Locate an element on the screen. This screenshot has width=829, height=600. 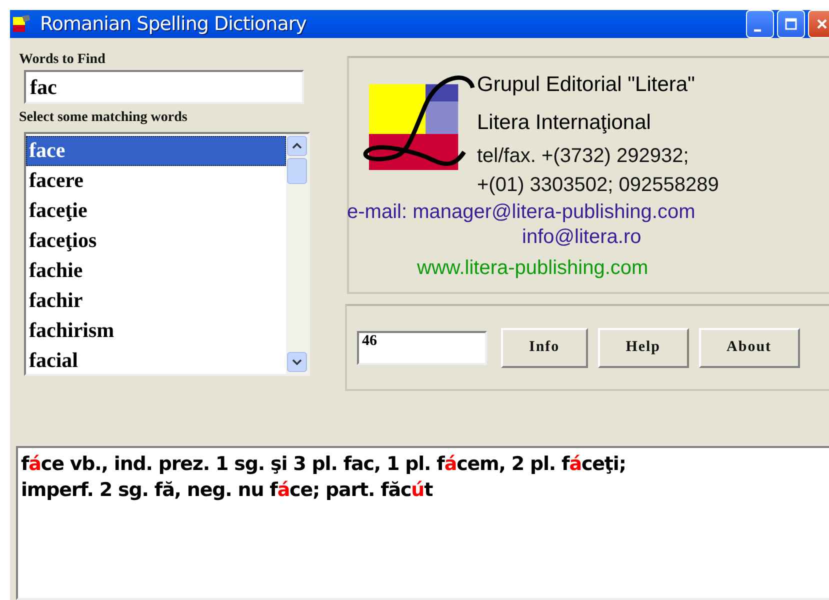
publisher-name: Grupul Editorial "Litera" is located at coordinates (586, 85).